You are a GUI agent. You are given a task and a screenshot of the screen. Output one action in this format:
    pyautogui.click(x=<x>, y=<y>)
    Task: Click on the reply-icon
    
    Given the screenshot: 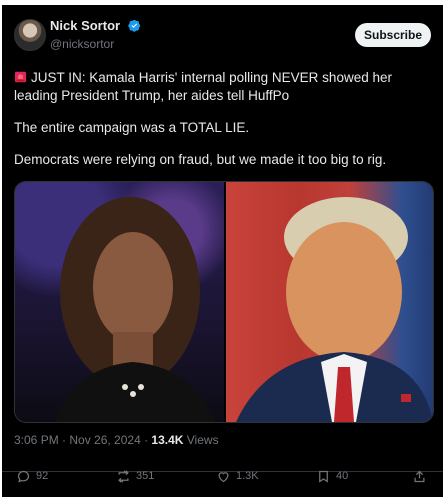 What is the action you would take?
    pyautogui.click(x=23, y=476)
    